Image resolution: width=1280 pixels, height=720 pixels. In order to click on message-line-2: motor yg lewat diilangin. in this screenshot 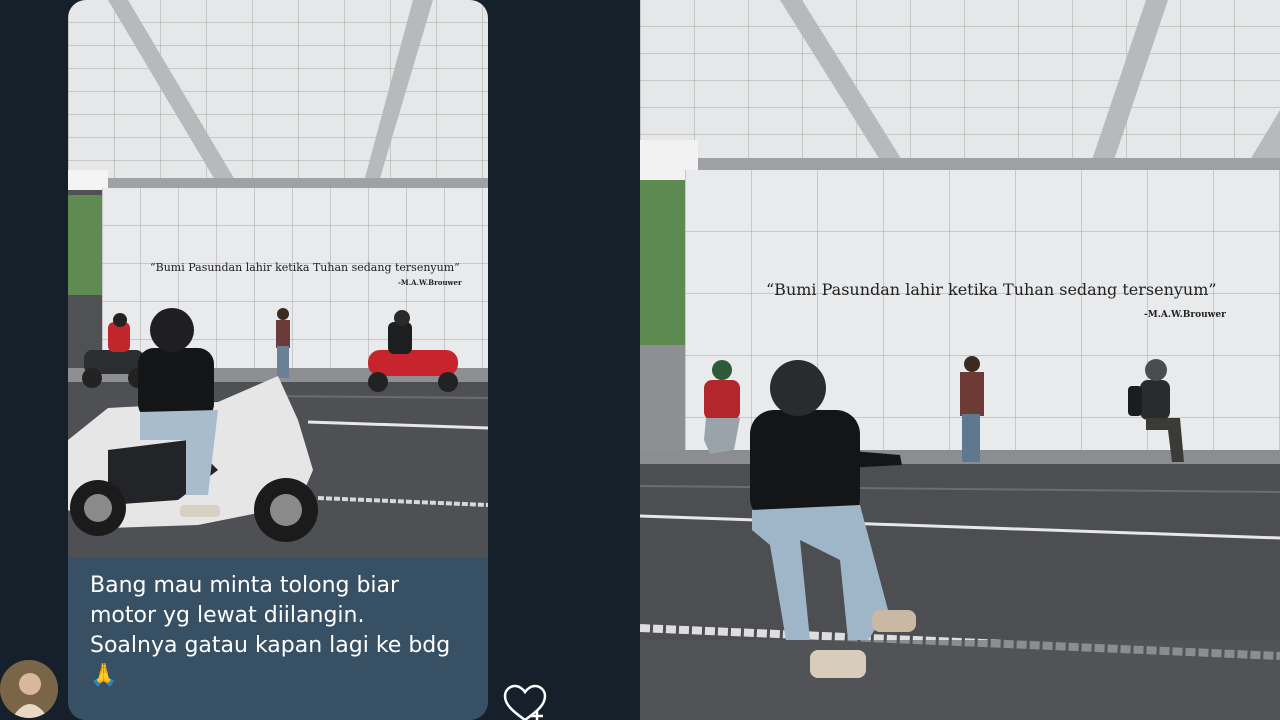, I will do `click(227, 615)`.